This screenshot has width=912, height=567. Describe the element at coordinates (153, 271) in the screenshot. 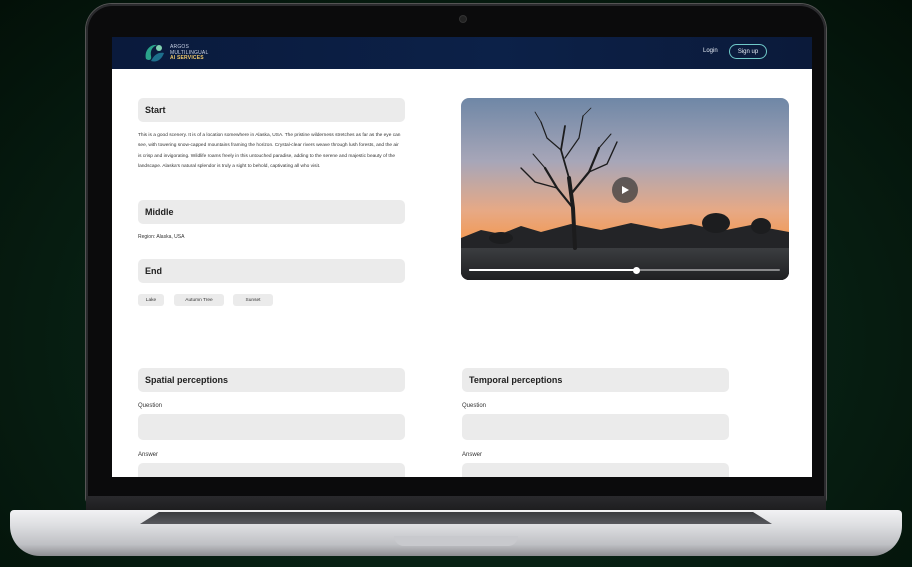

I see `section-end-title: End` at that location.